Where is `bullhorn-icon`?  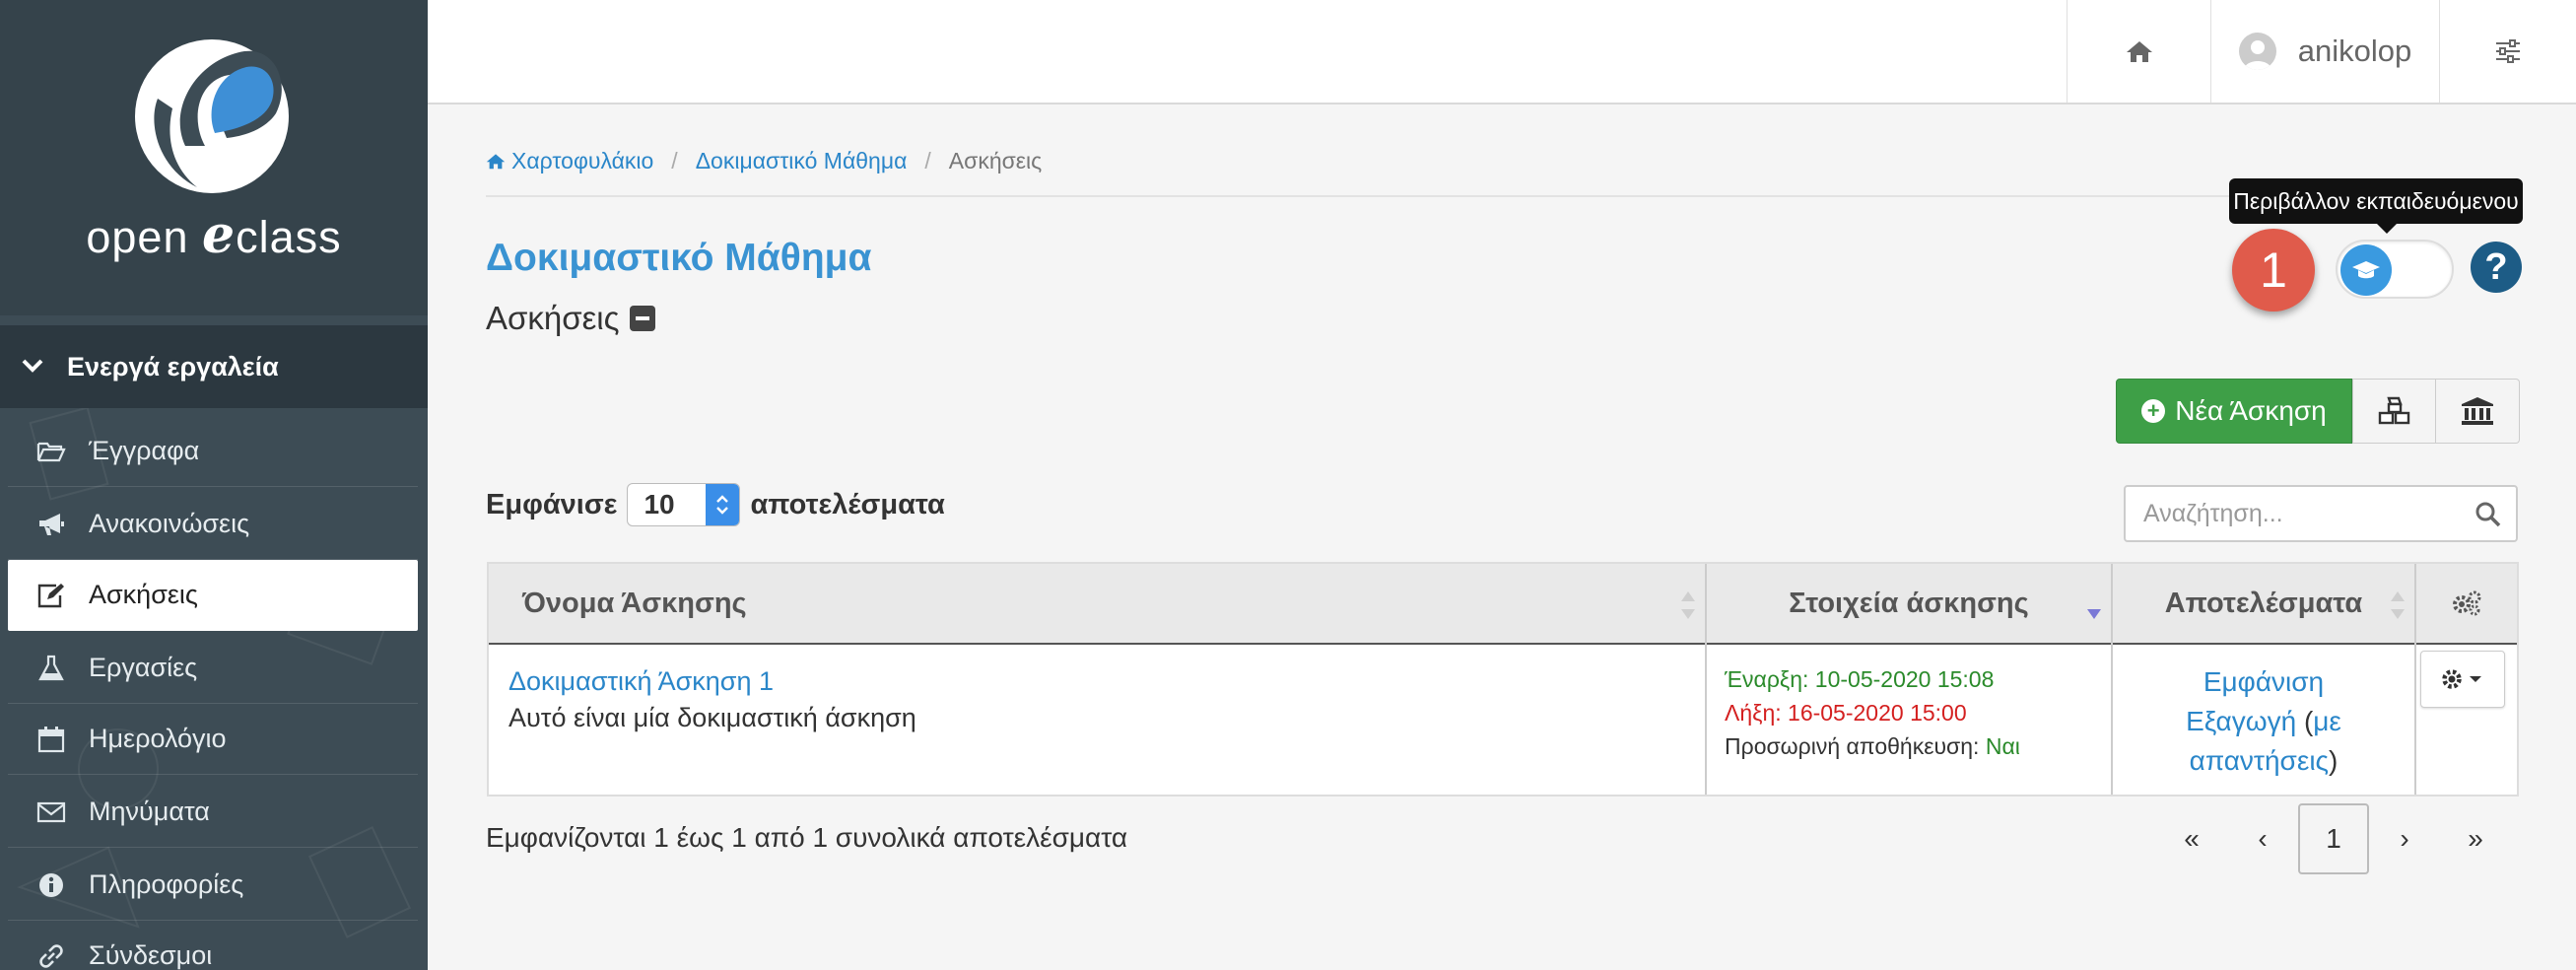 bullhorn-icon is located at coordinates (51, 524).